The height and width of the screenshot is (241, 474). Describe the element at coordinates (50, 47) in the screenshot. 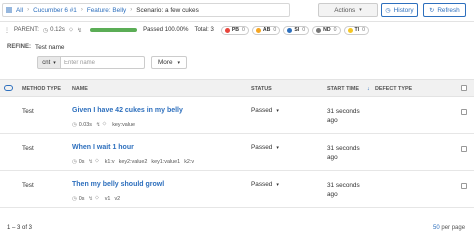

I see `refine-field-label: Test name` at that location.